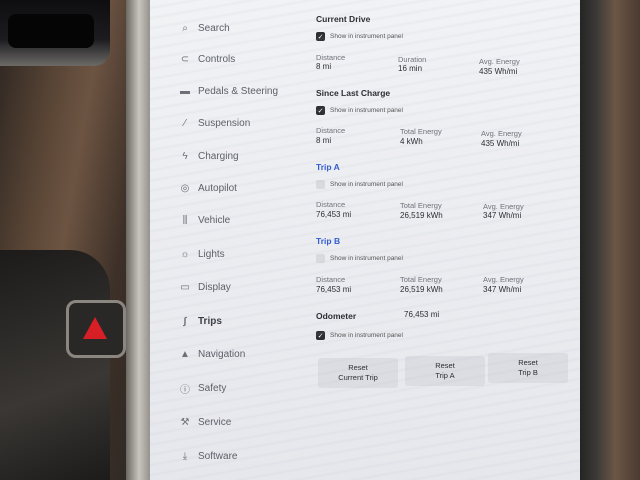 The image size is (640, 480). I want to click on sidebar-item-label: Controls, so click(217, 59).